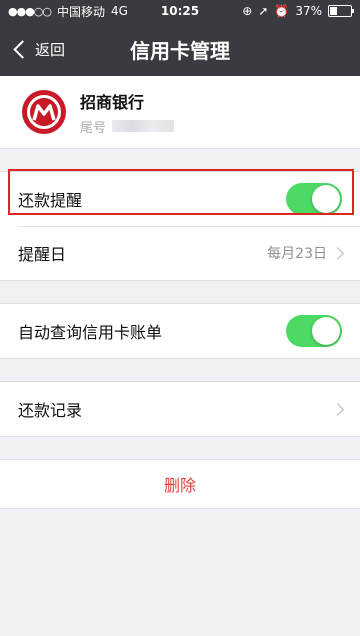 The width and height of the screenshot is (360, 636). I want to click on auto-query-label: 自动查询信用卡账单, so click(90, 332).